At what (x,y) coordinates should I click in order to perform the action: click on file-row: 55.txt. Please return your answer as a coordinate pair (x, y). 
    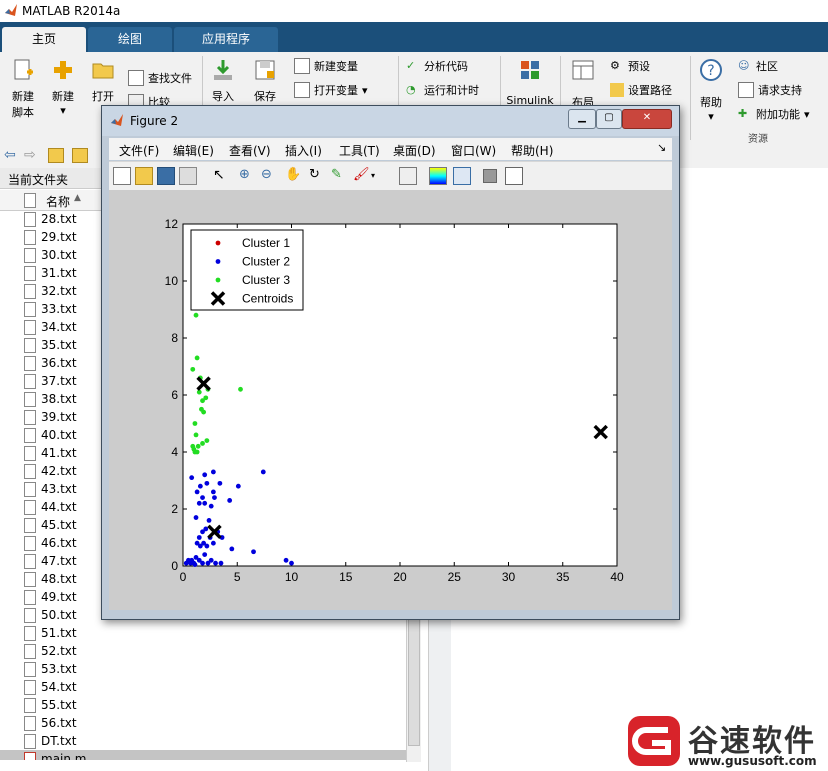
    Looking at the image, I should click on (203, 705).